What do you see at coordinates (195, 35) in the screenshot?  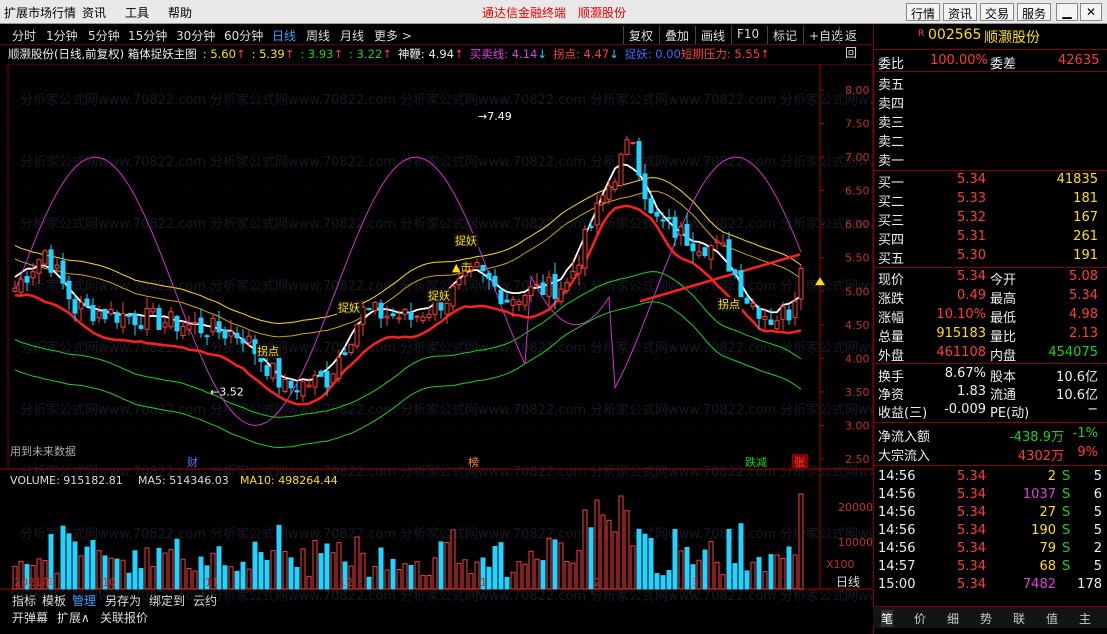 I see `period-30min: 30分钟` at bounding box center [195, 35].